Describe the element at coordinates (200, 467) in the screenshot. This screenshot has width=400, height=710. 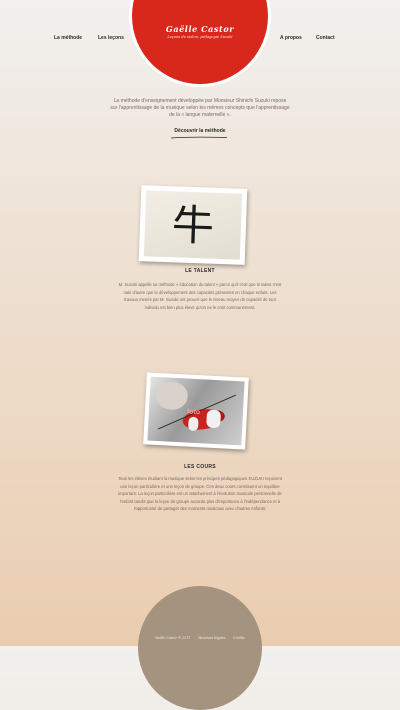
I see `section-title-cours: LES COURS` at that location.